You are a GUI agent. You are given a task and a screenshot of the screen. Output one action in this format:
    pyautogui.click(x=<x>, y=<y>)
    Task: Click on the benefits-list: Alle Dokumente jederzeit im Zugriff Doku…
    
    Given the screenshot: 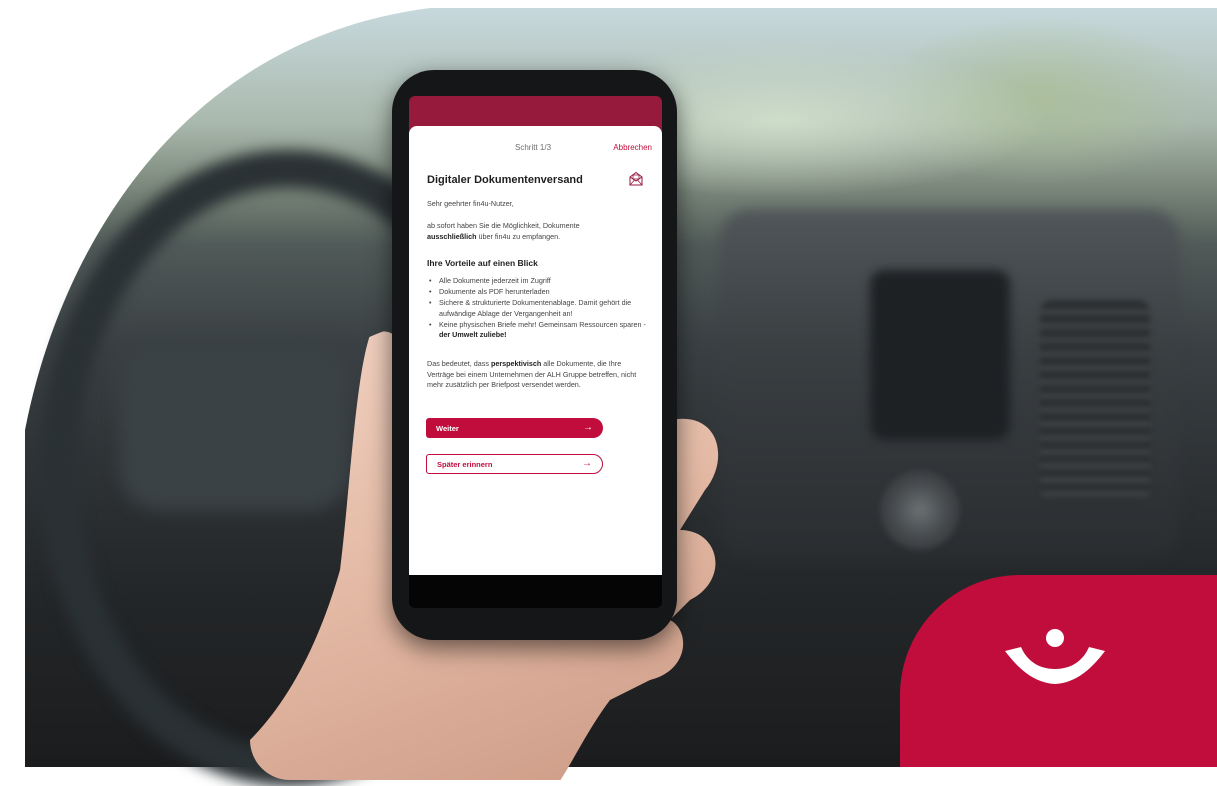 What is the action you would take?
    pyautogui.click(x=538, y=308)
    